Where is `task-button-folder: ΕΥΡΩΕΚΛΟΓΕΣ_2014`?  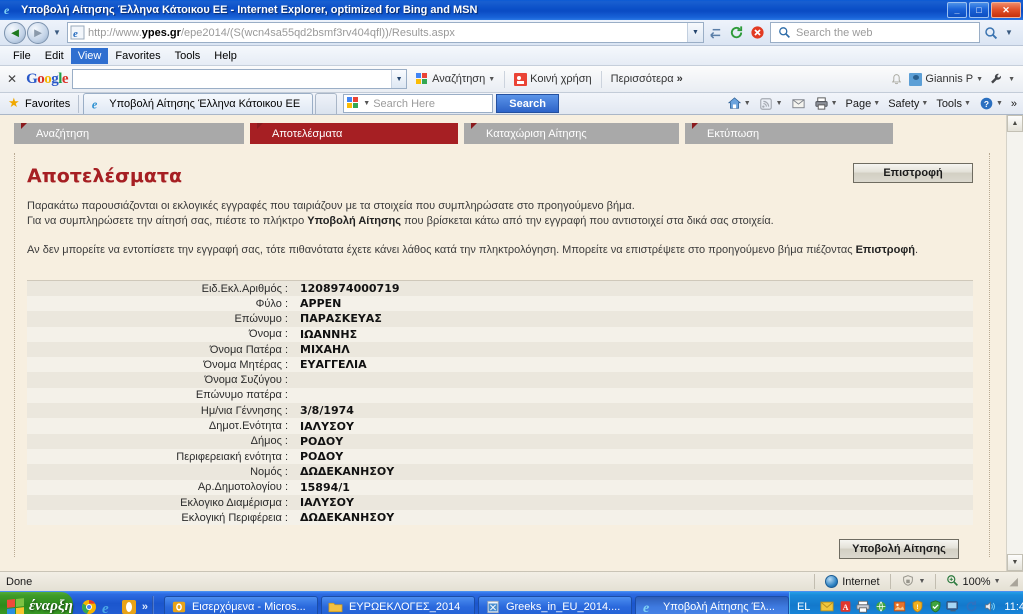 task-button-folder: ΕΥΡΩΕΚΛΟΓΕΣ_2014 is located at coordinates (397, 604).